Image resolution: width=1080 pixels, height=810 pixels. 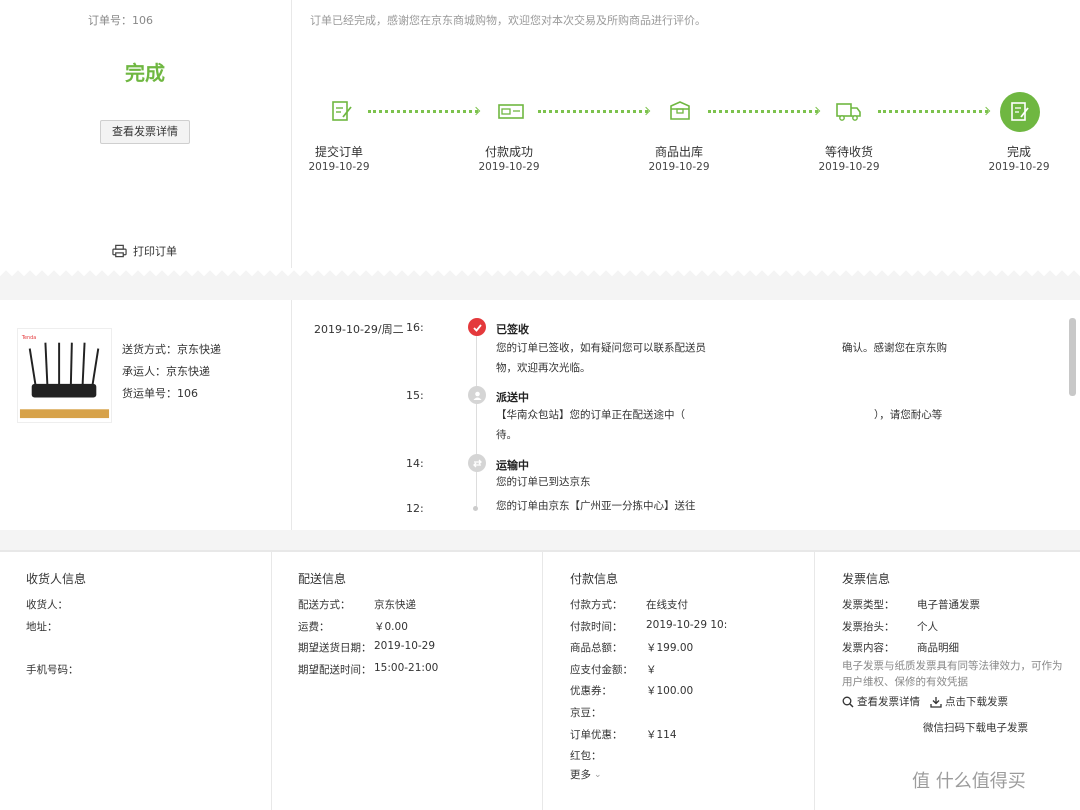 I want to click on payment-key: 京豆：, so click(x=586, y=713).